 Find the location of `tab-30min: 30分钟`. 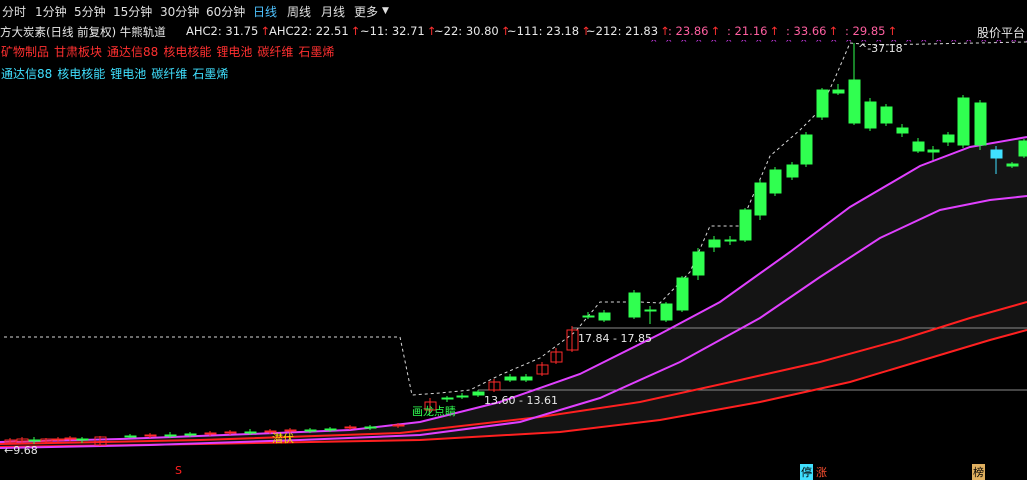

tab-30min: 30分钟 is located at coordinates (179, 11).